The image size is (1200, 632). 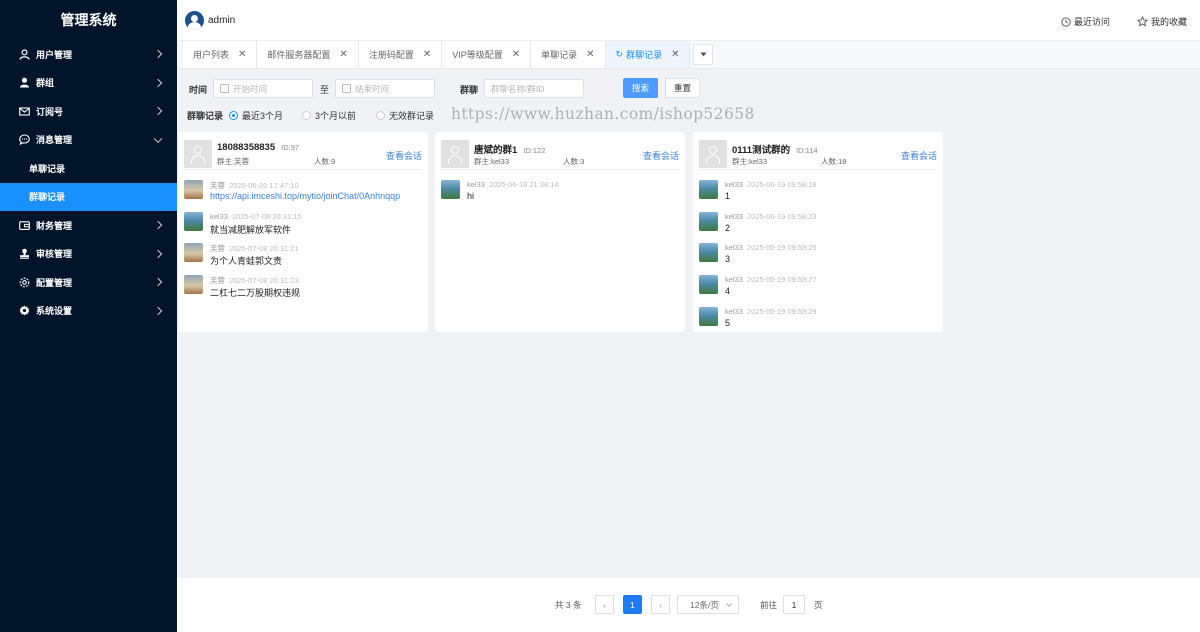 I want to click on tab-label: 群聊记录, so click(x=644, y=55).